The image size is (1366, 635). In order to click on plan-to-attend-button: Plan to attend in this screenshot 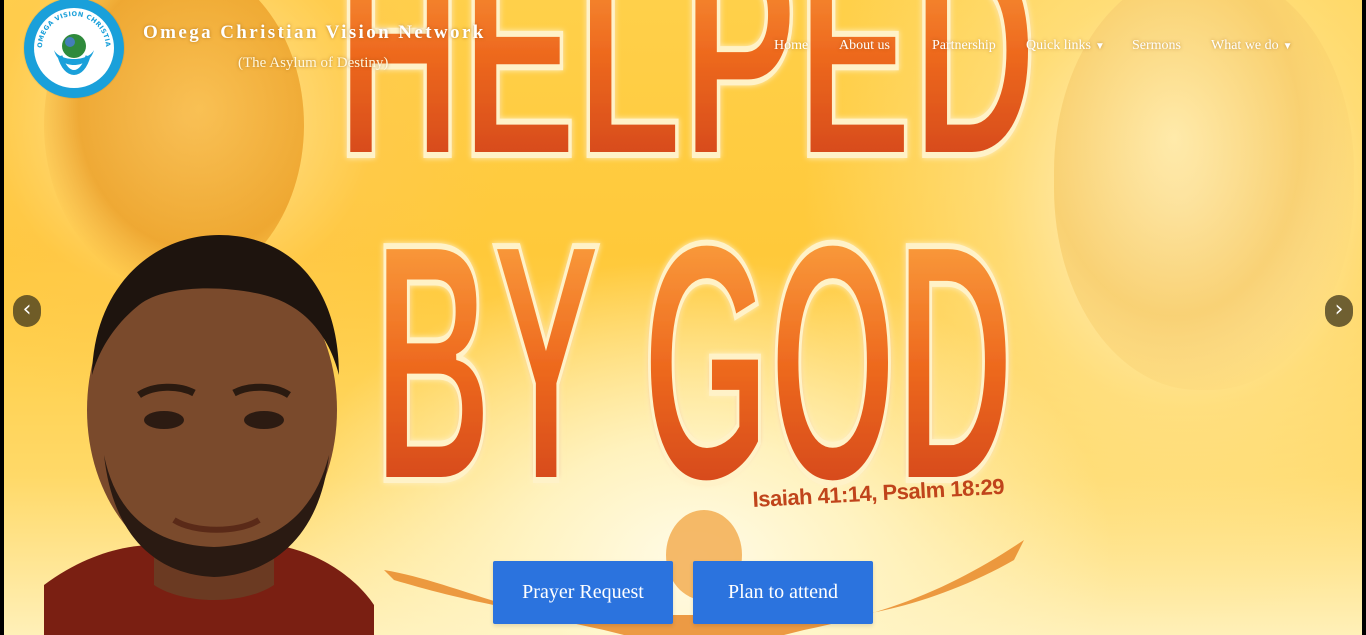, I will do `click(783, 592)`.